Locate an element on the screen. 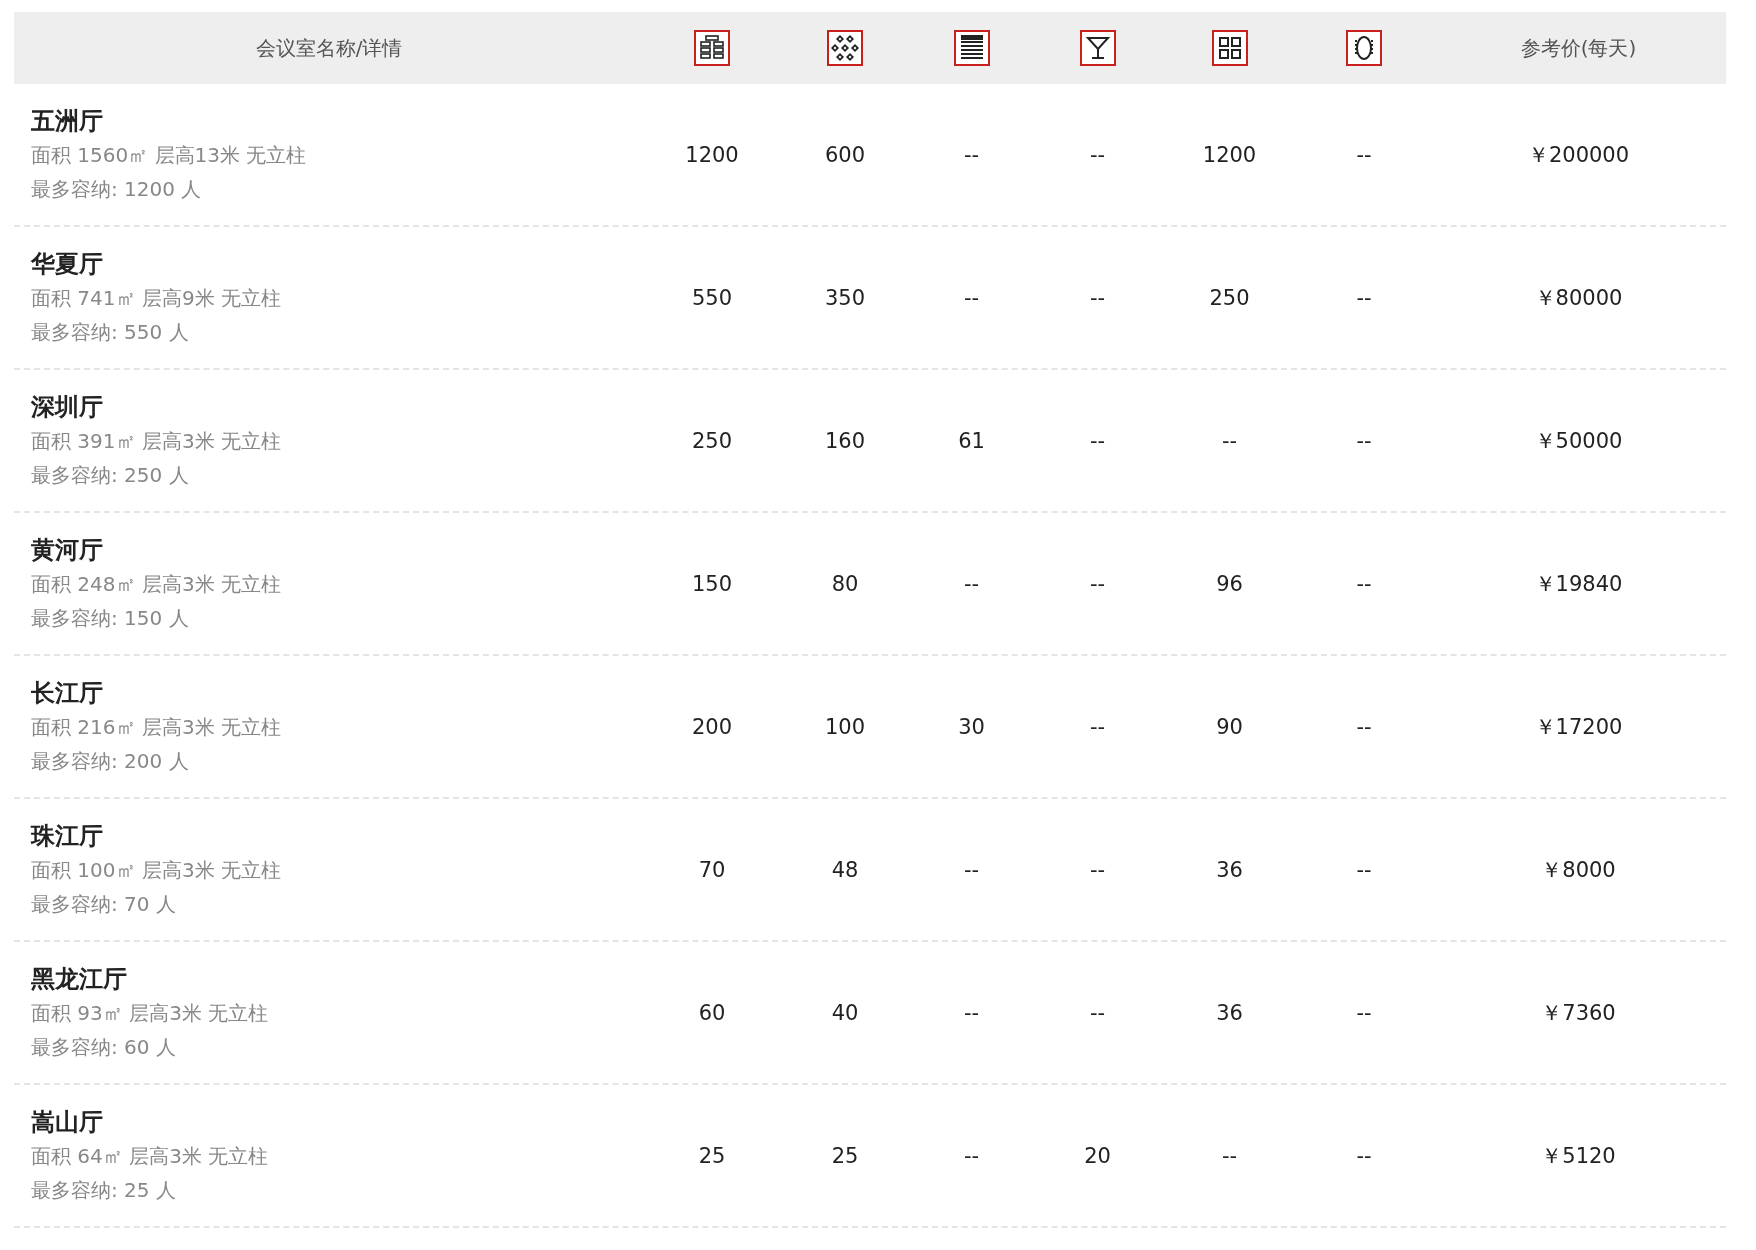 Image resolution: width=1756 pixels, height=1250 pixels. room-details: 面积 216㎡ 层高3米 无立柱 is located at coordinates (156, 727).